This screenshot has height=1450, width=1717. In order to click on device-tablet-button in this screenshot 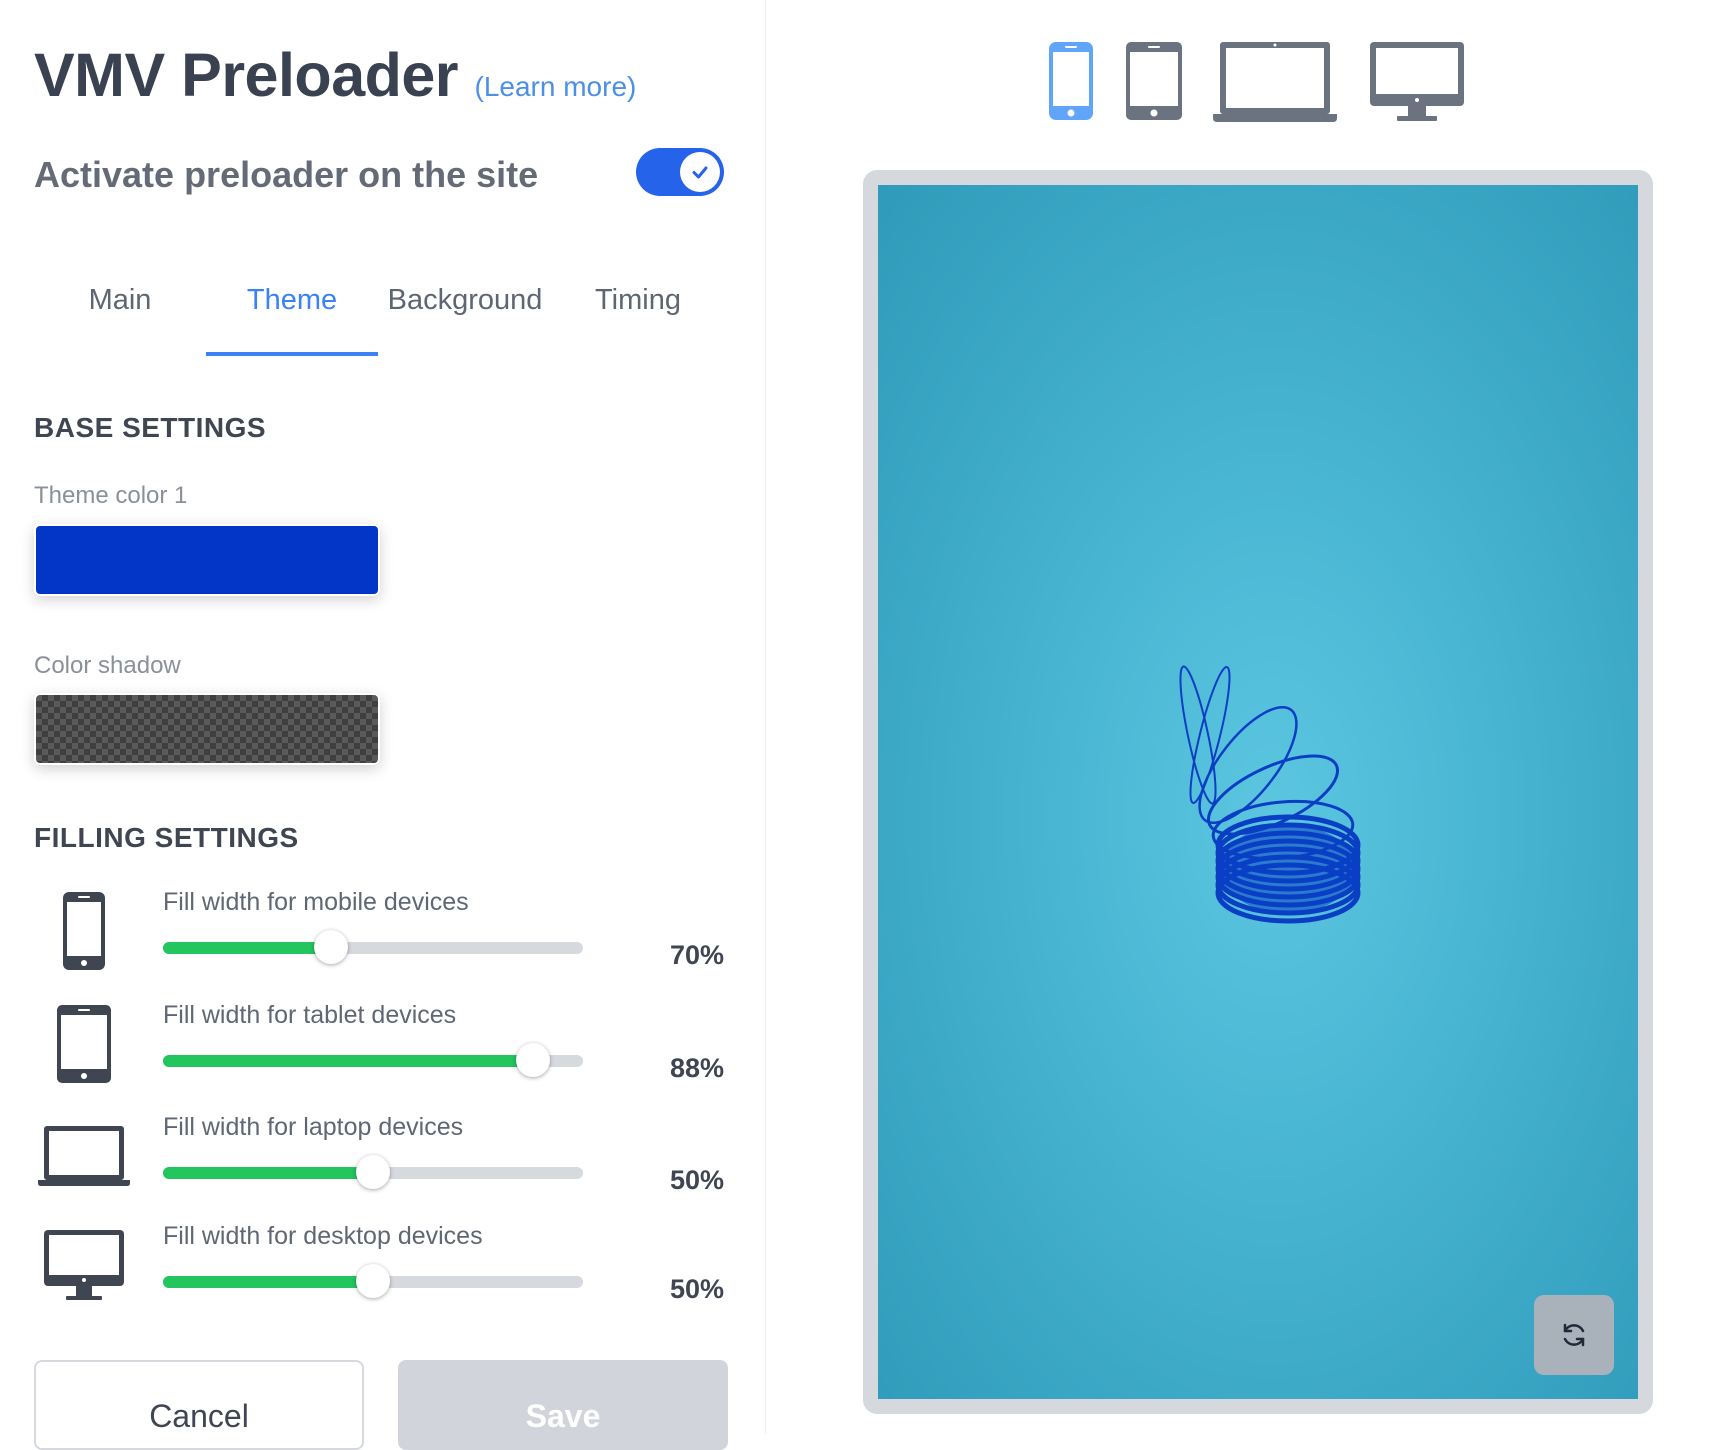, I will do `click(1154, 80)`.